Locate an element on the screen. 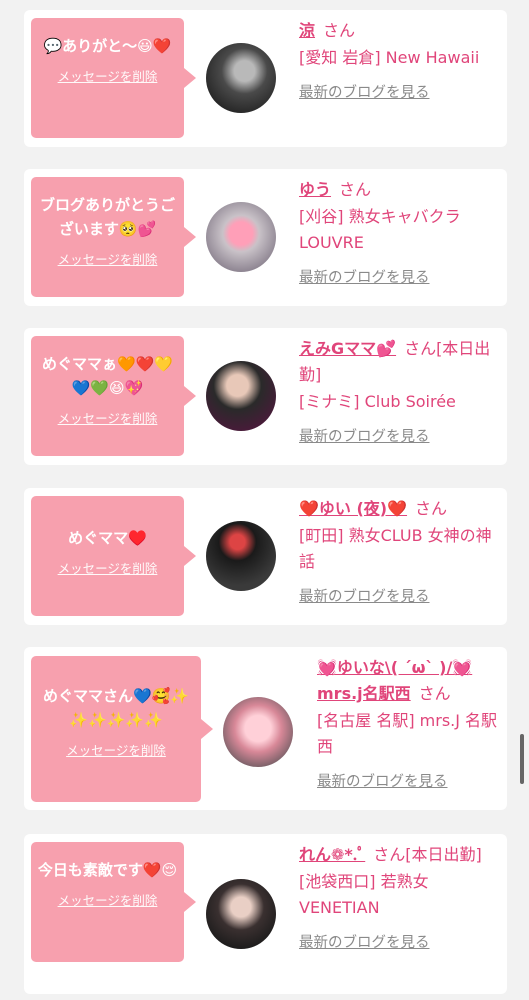 The width and height of the screenshot is (529, 1000). sender-info: ❤️ゆい (夜)❤️ さん [町田] 熟女CLUB 女神の神話 最新のブログを見る is located at coordinates (399, 553).